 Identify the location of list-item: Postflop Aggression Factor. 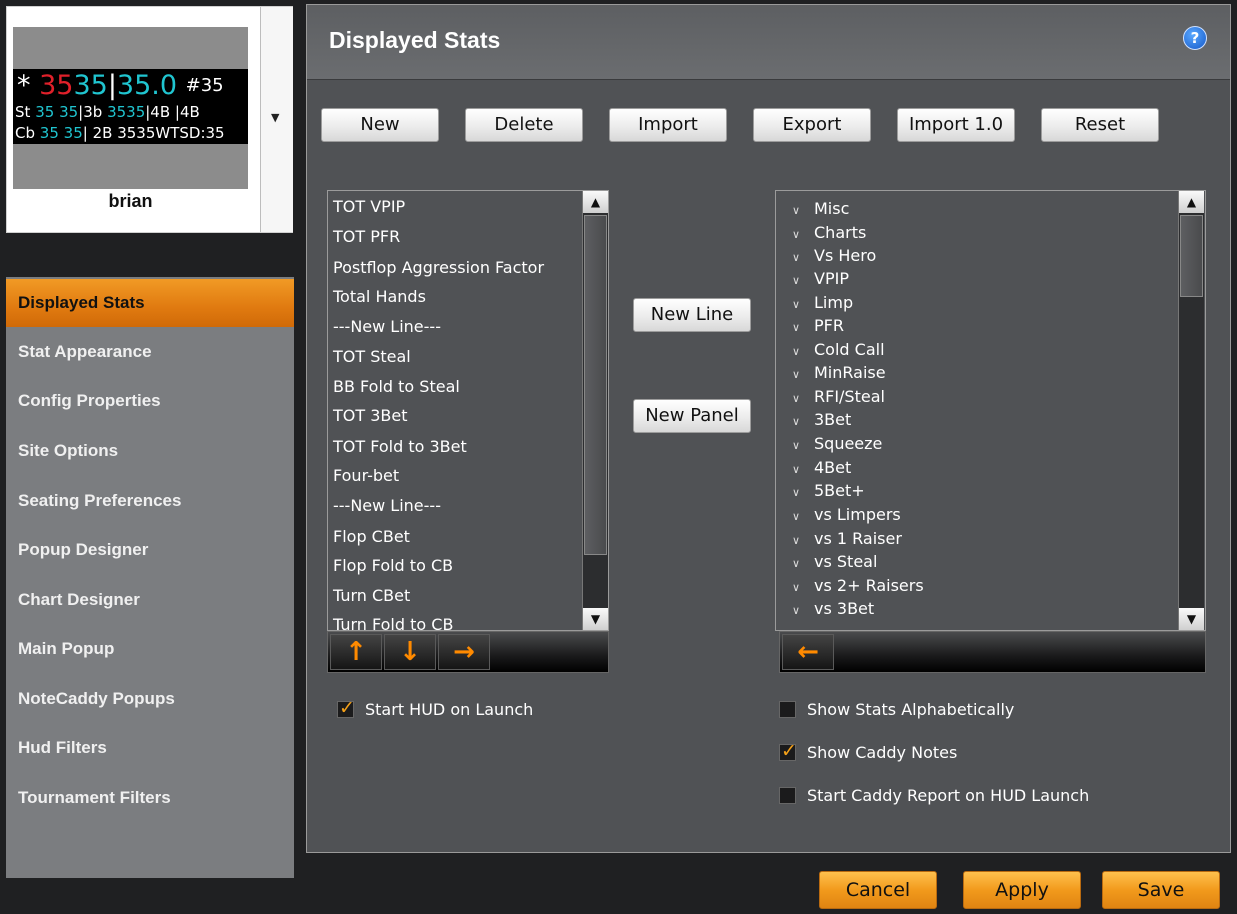
(438, 267).